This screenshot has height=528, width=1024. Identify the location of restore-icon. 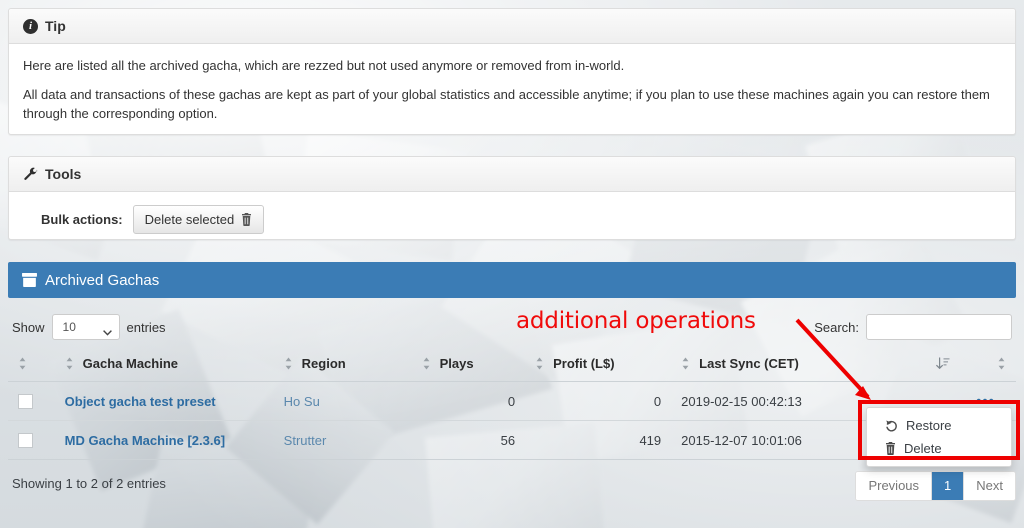
(891, 425).